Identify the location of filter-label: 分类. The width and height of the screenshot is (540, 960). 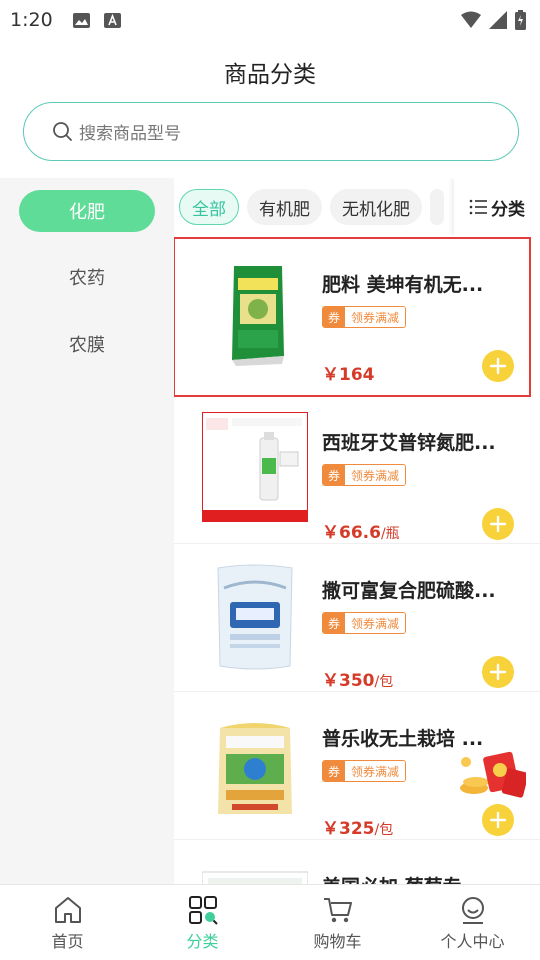
(508, 209).